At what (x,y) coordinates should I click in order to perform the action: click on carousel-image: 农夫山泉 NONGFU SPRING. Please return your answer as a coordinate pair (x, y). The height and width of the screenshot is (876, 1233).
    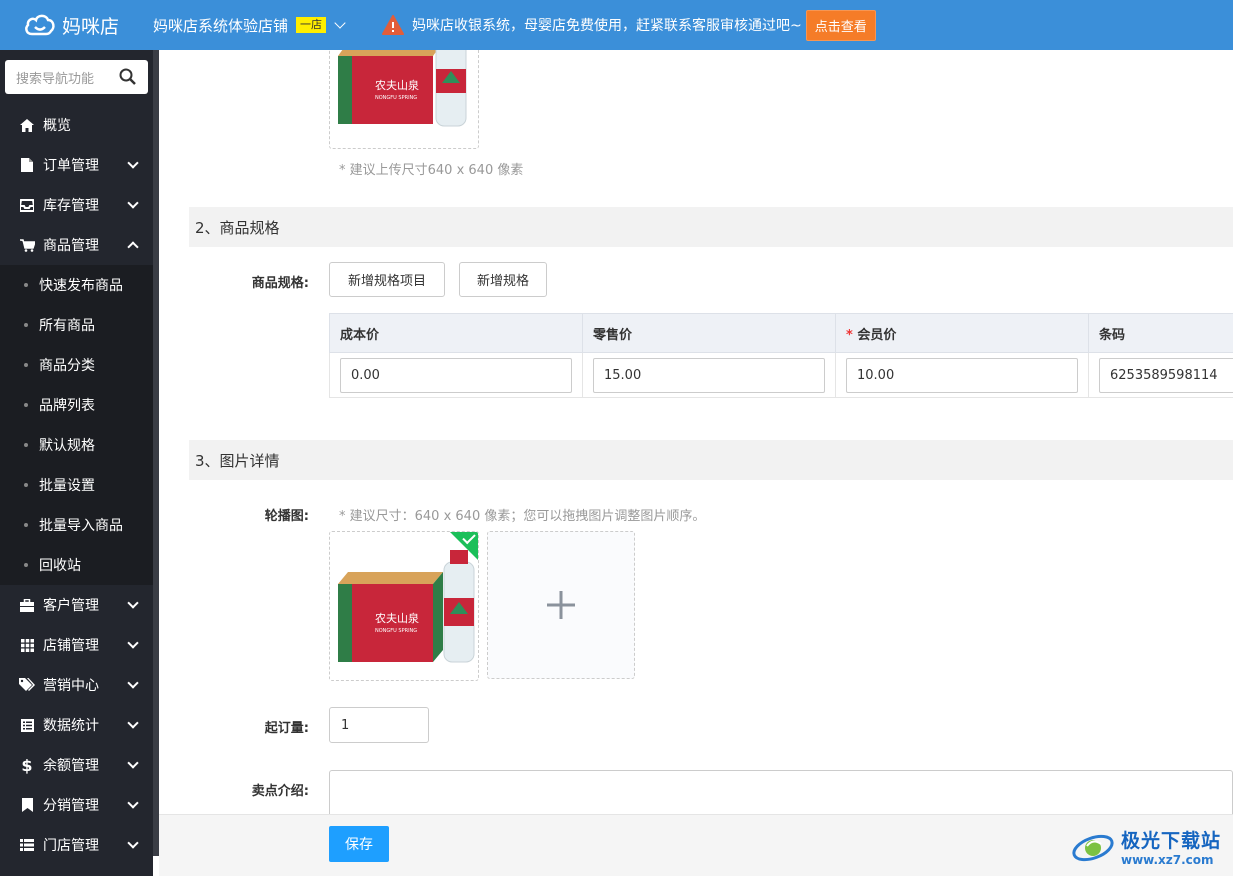
    Looking at the image, I should click on (404, 606).